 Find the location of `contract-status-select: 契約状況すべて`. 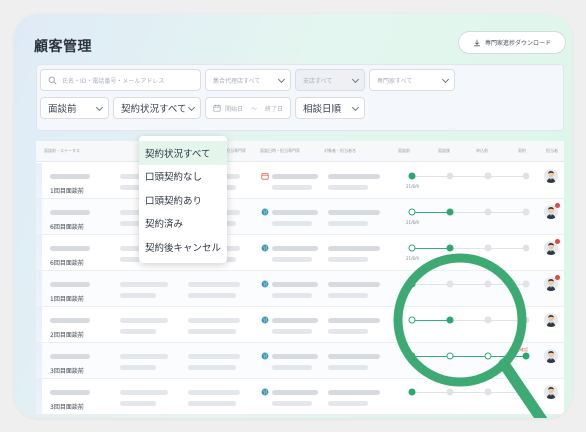

contract-status-select: 契約状況すべて is located at coordinates (157, 108).